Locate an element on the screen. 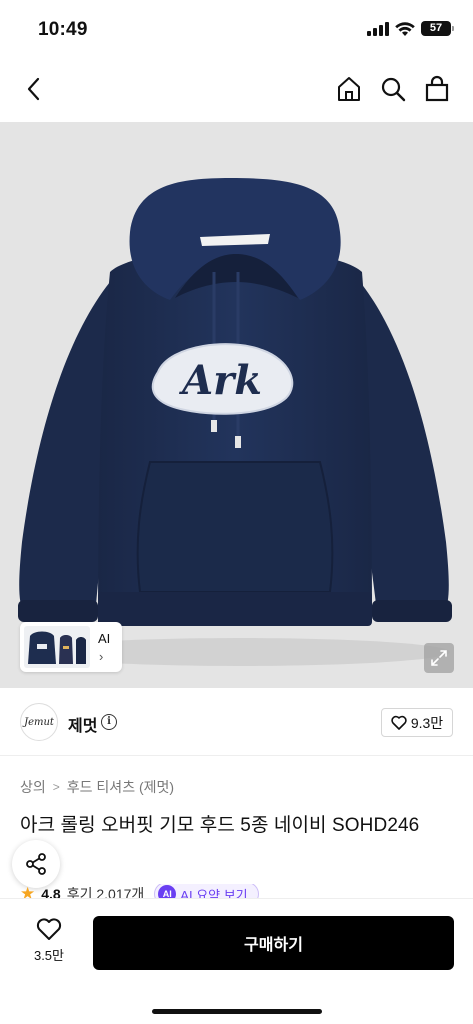  search-icon is located at coordinates (393, 89).